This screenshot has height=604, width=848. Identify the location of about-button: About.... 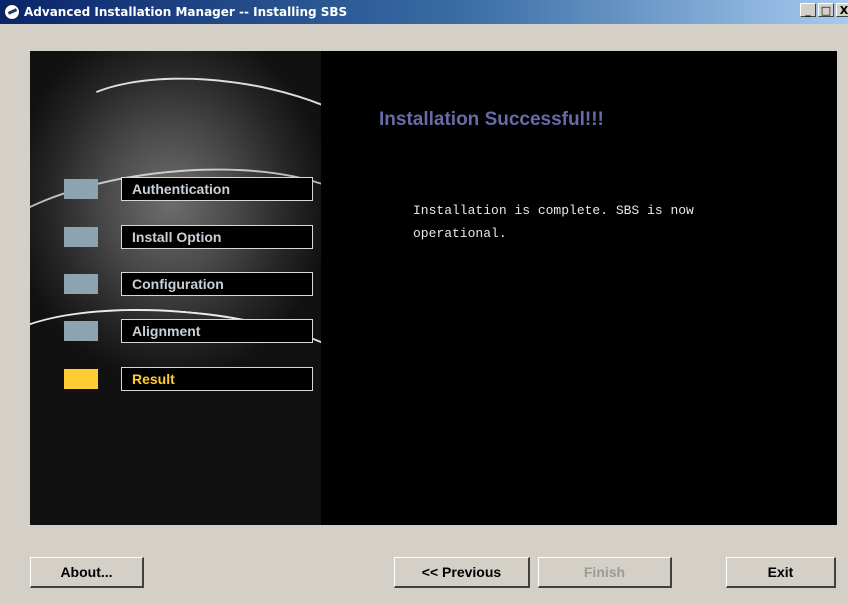
(87, 572).